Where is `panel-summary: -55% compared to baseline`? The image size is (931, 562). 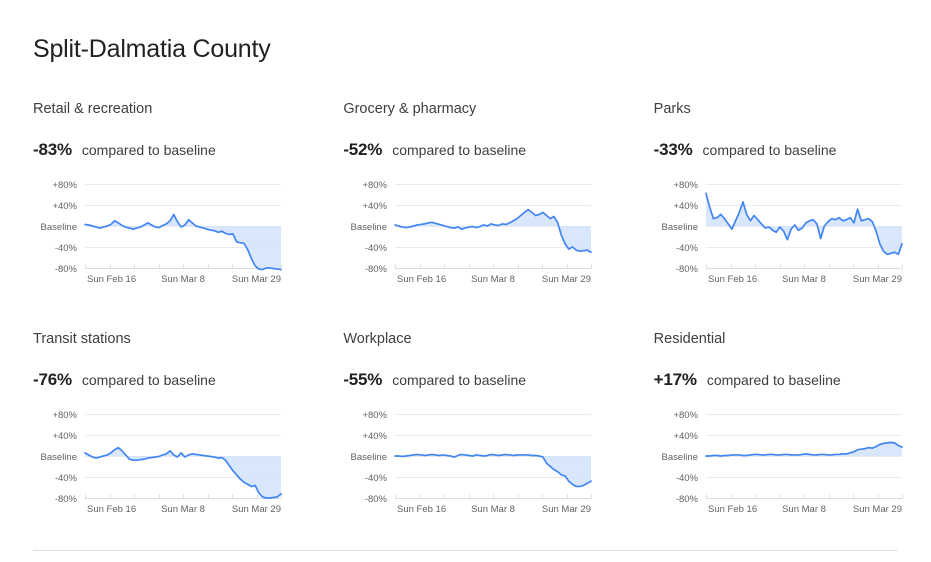 panel-summary: -55% compared to baseline is located at coordinates (481, 381).